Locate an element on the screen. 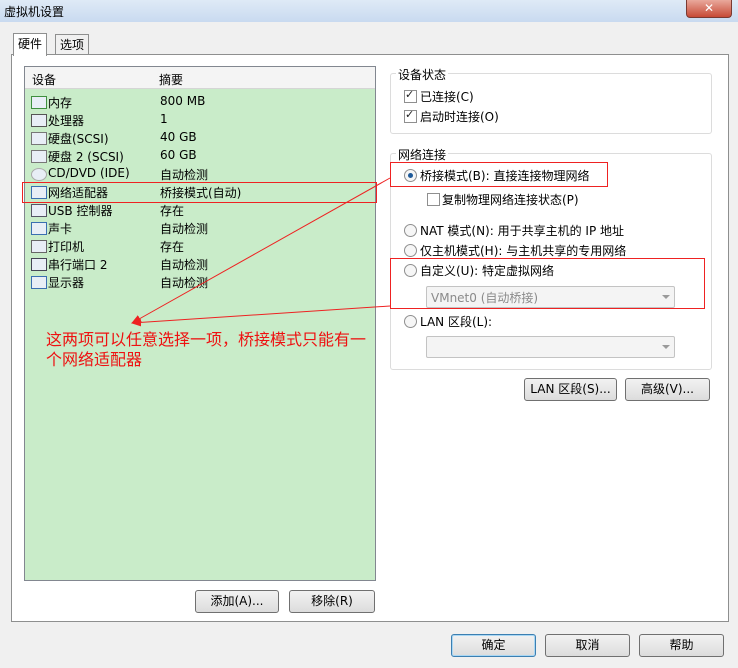 This screenshot has height=668, width=738. arrow-from-custom is located at coordinates (261, 316).